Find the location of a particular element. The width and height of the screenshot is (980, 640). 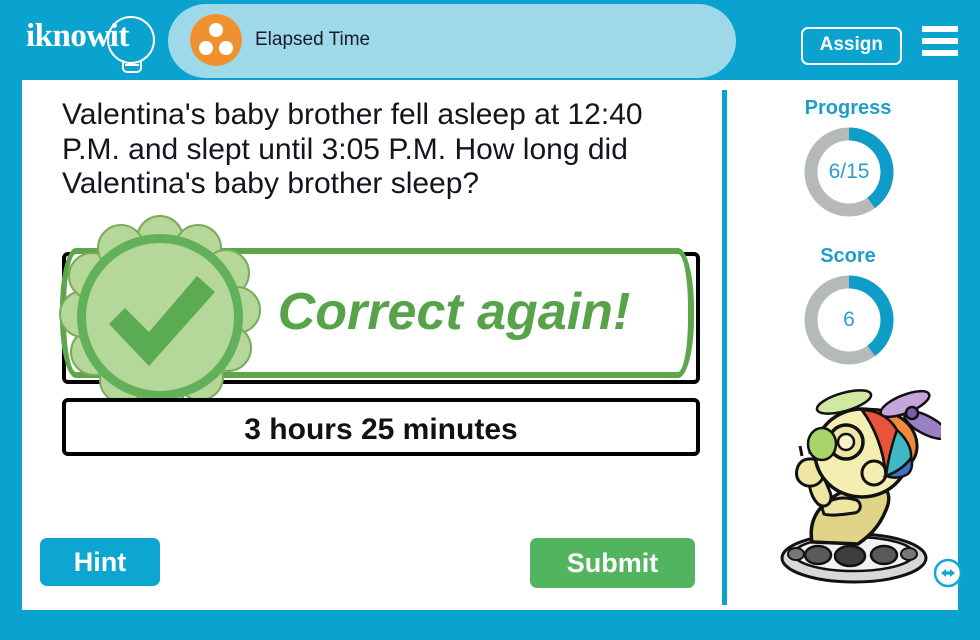

hamburger-menu-icon is located at coordinates (940, 41).